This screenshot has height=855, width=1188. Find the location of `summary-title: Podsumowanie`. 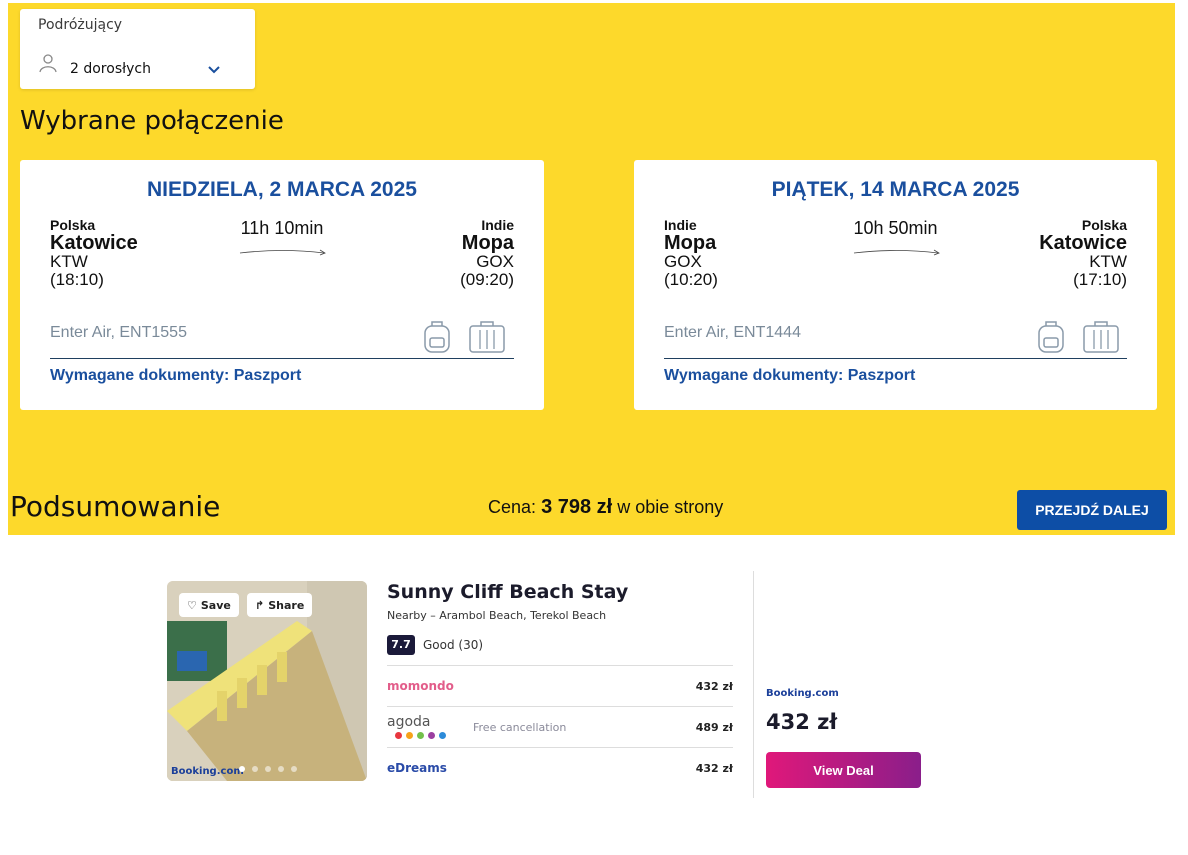

summary-title: Podsumowanie is located at coordinates (115, 506).